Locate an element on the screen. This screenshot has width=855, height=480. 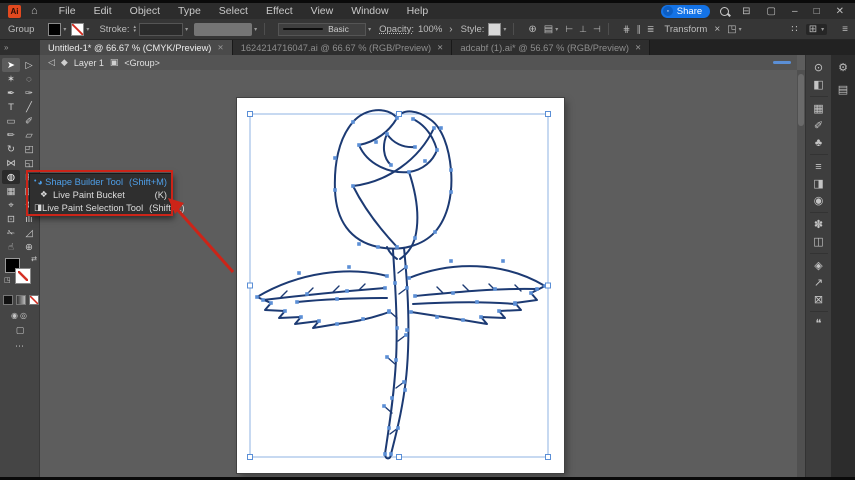
opacity-chevron-icon: › is located at coordinates (450, 29).